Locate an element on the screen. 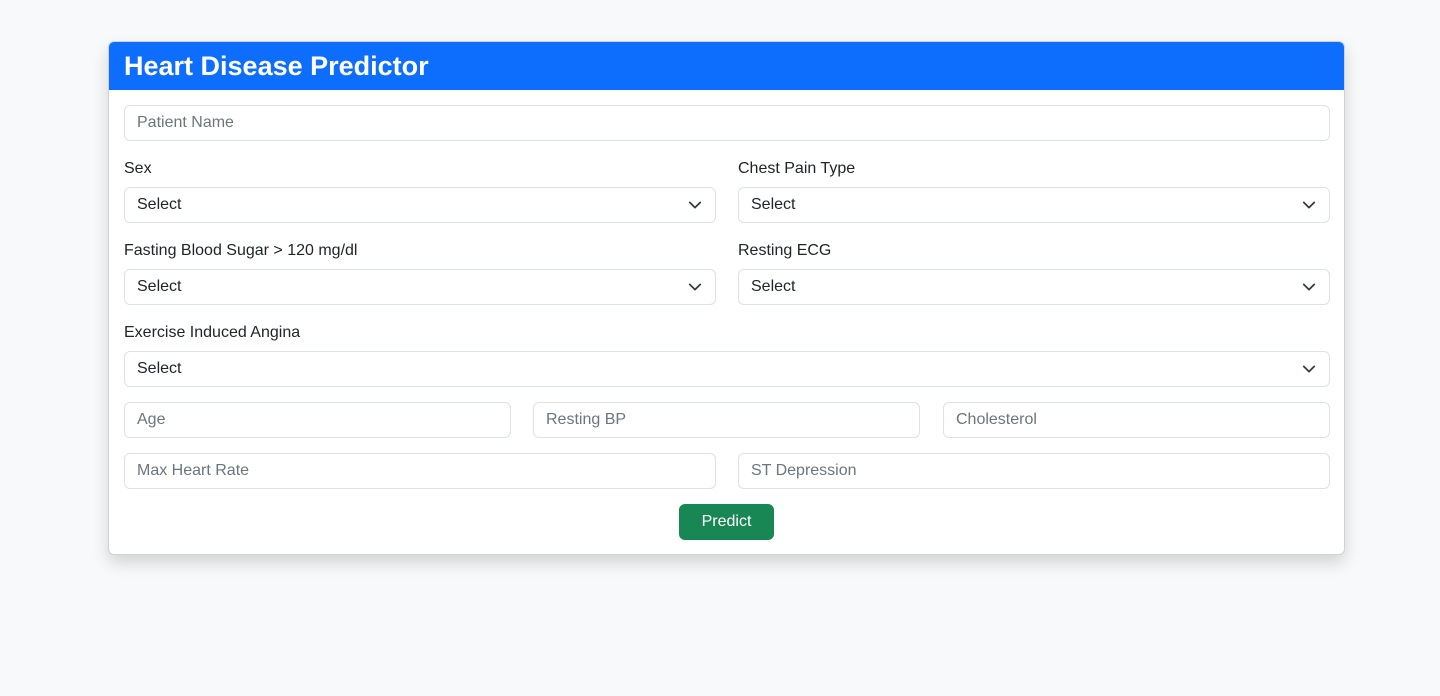  fasting-blood-sugar-selected-value: Select is located at coordinates (159, 286).